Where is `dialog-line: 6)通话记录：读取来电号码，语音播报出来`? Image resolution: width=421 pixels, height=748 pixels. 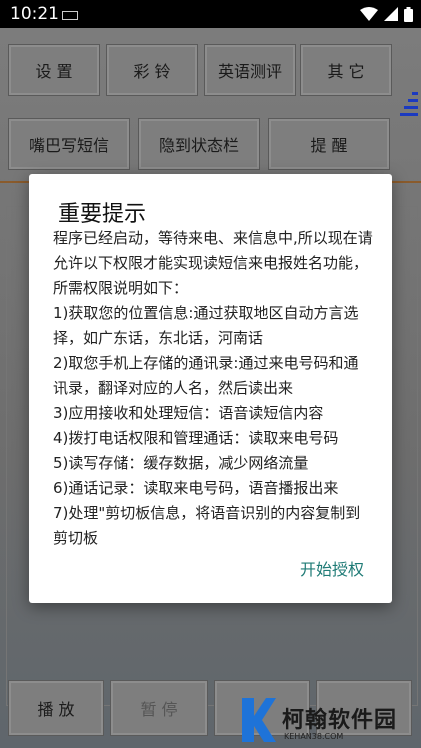
dialog-line: 6)通话记录：读取来电号码，语音播报出来 is located at coordinates (196, 488).